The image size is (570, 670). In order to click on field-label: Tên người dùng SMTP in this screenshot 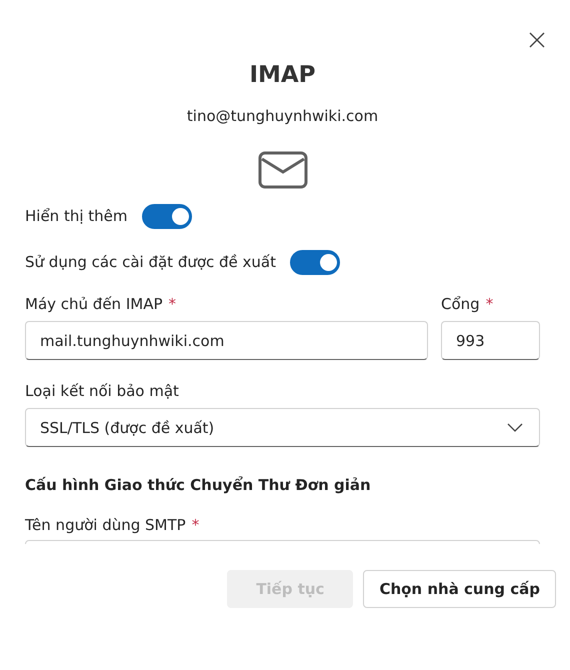, I will do `click(105, 525)`.